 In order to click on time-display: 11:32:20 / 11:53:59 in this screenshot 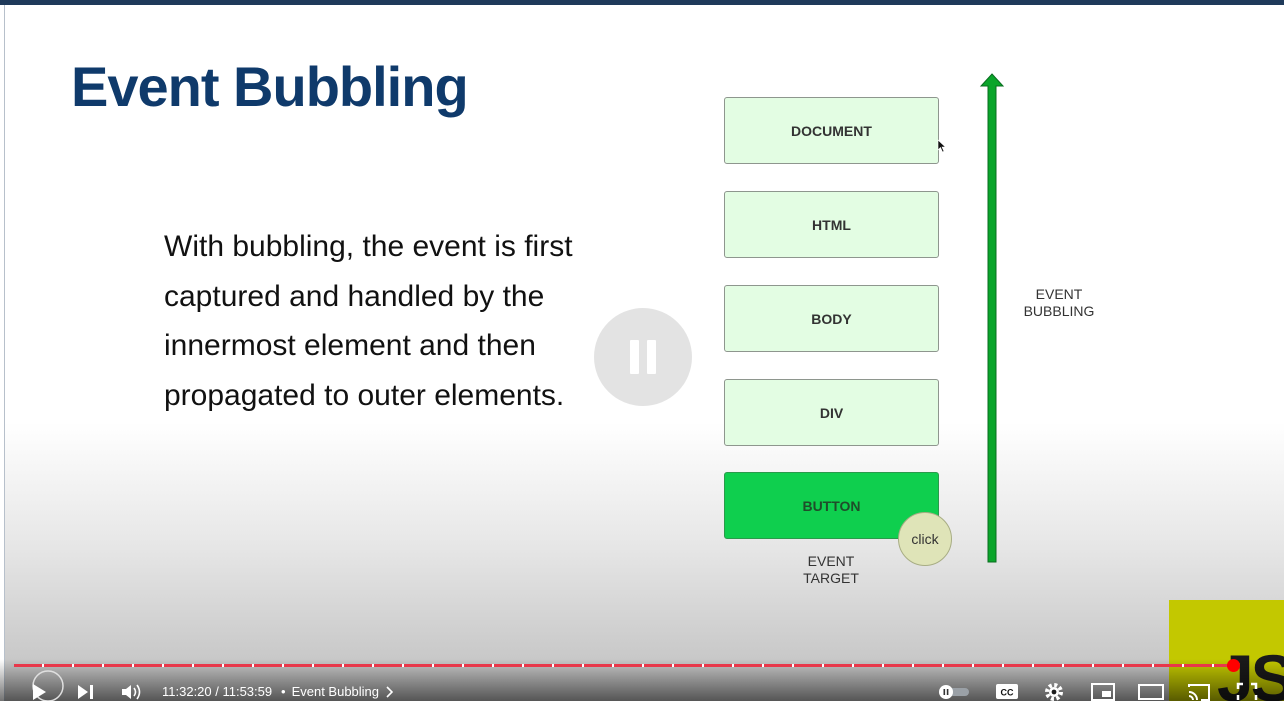, I will do `click(217, 691)`.